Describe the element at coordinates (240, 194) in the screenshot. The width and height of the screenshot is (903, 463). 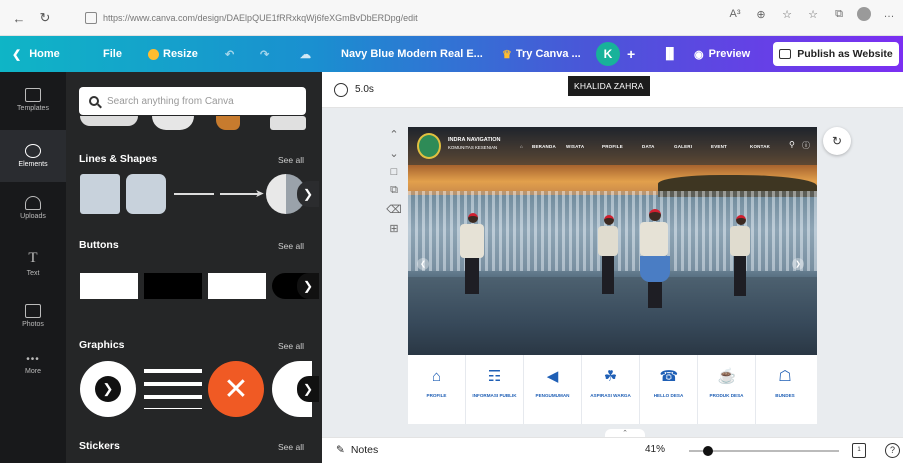
I see `arrow-line-shape` at that location.